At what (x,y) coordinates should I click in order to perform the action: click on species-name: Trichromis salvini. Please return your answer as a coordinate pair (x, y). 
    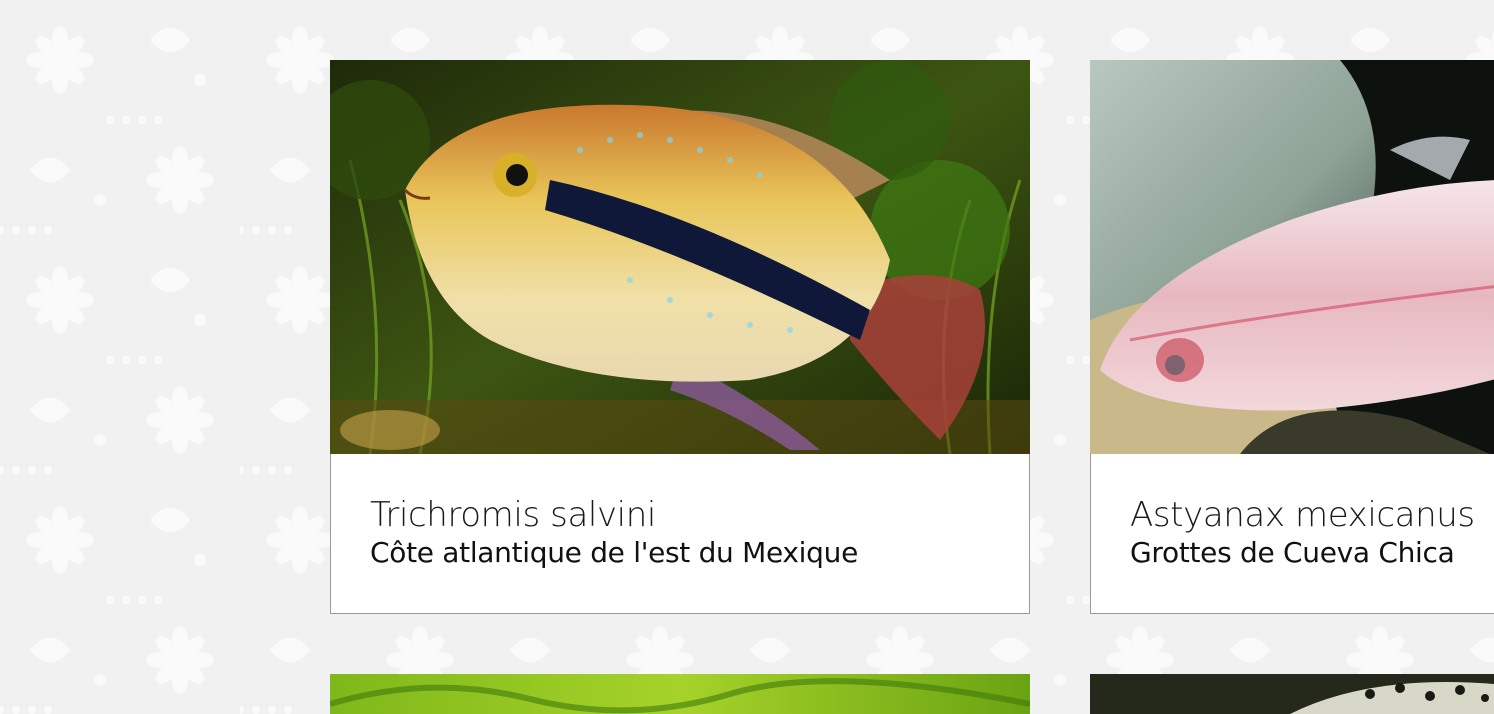
    Looking at the image, I should click on (513, 515).